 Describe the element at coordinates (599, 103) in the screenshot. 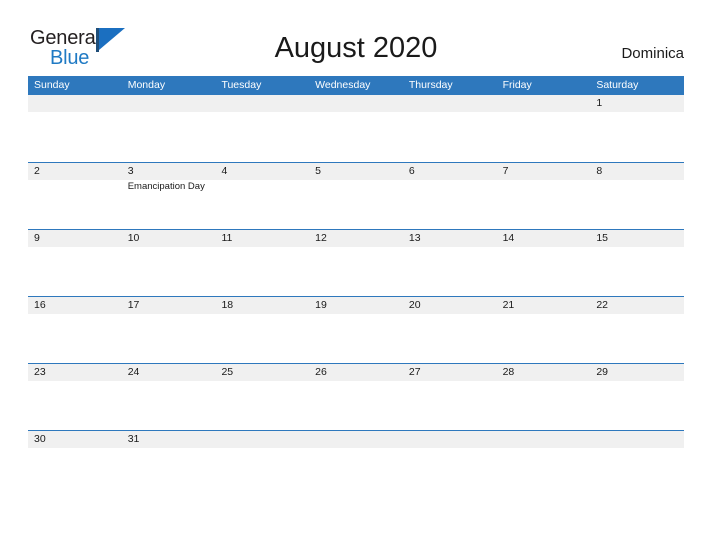

I see `day-number: 1` at that location.